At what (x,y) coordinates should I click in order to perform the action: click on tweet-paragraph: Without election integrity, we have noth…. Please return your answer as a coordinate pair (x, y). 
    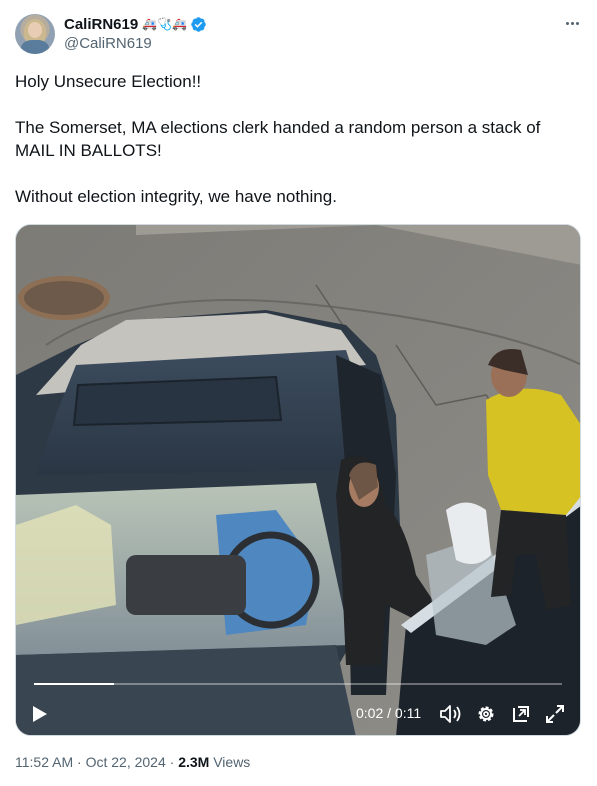
    Looking at the image, I should click on (176, 196).